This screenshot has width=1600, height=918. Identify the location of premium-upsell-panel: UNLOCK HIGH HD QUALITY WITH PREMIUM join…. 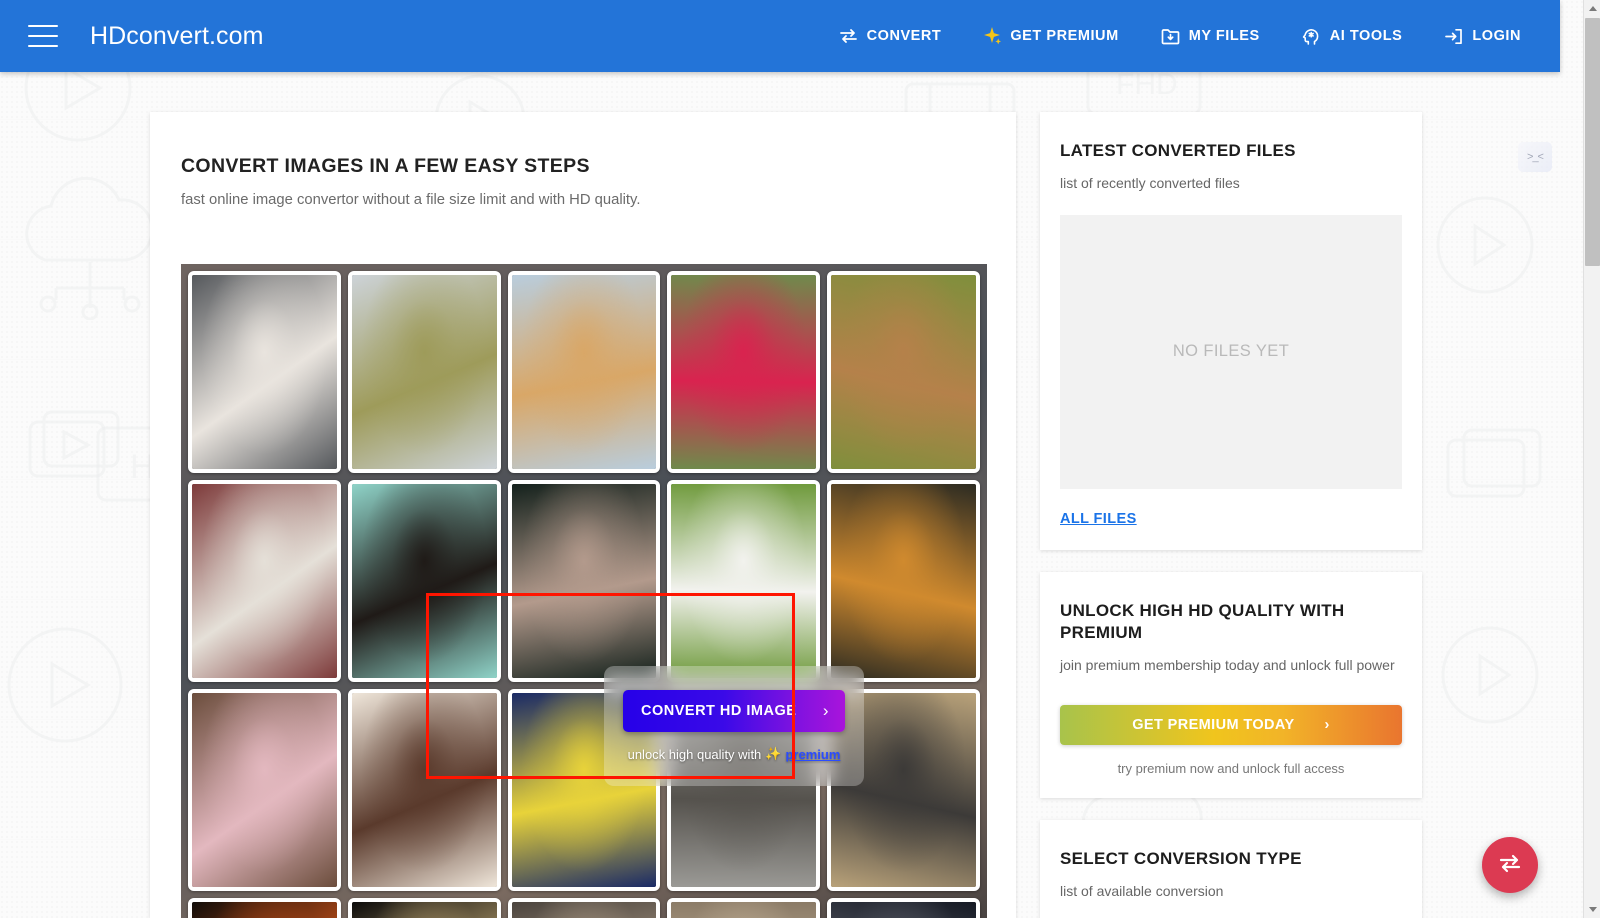
(1231, 685).